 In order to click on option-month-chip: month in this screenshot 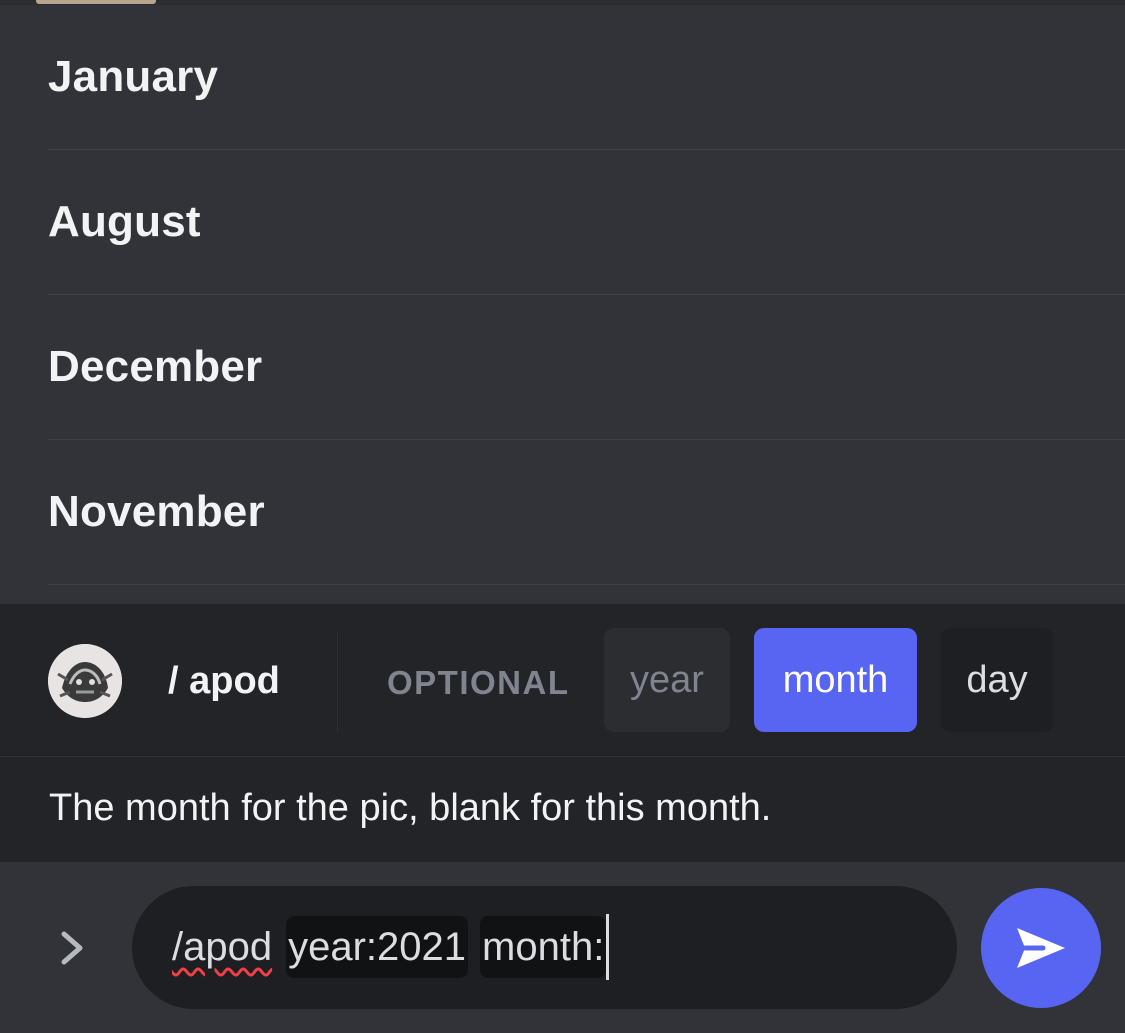, I will do `click(835, 680)`.